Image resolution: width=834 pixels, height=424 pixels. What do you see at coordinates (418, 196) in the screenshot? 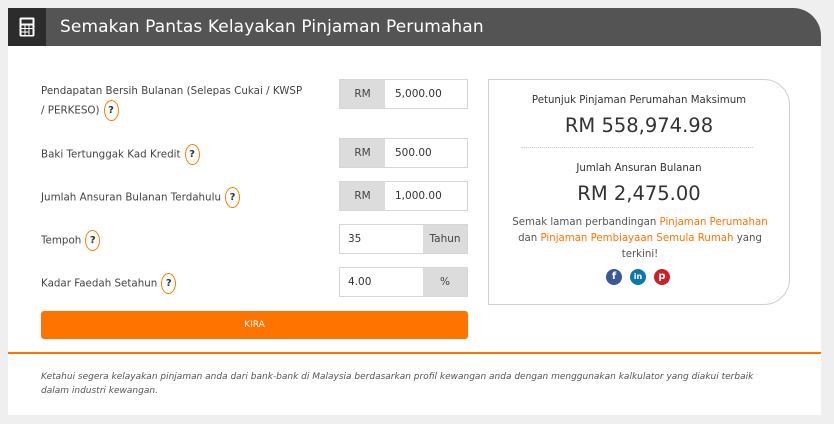
I see `previous-installment-input: 1,000.00` at bounding box center [418, 196].